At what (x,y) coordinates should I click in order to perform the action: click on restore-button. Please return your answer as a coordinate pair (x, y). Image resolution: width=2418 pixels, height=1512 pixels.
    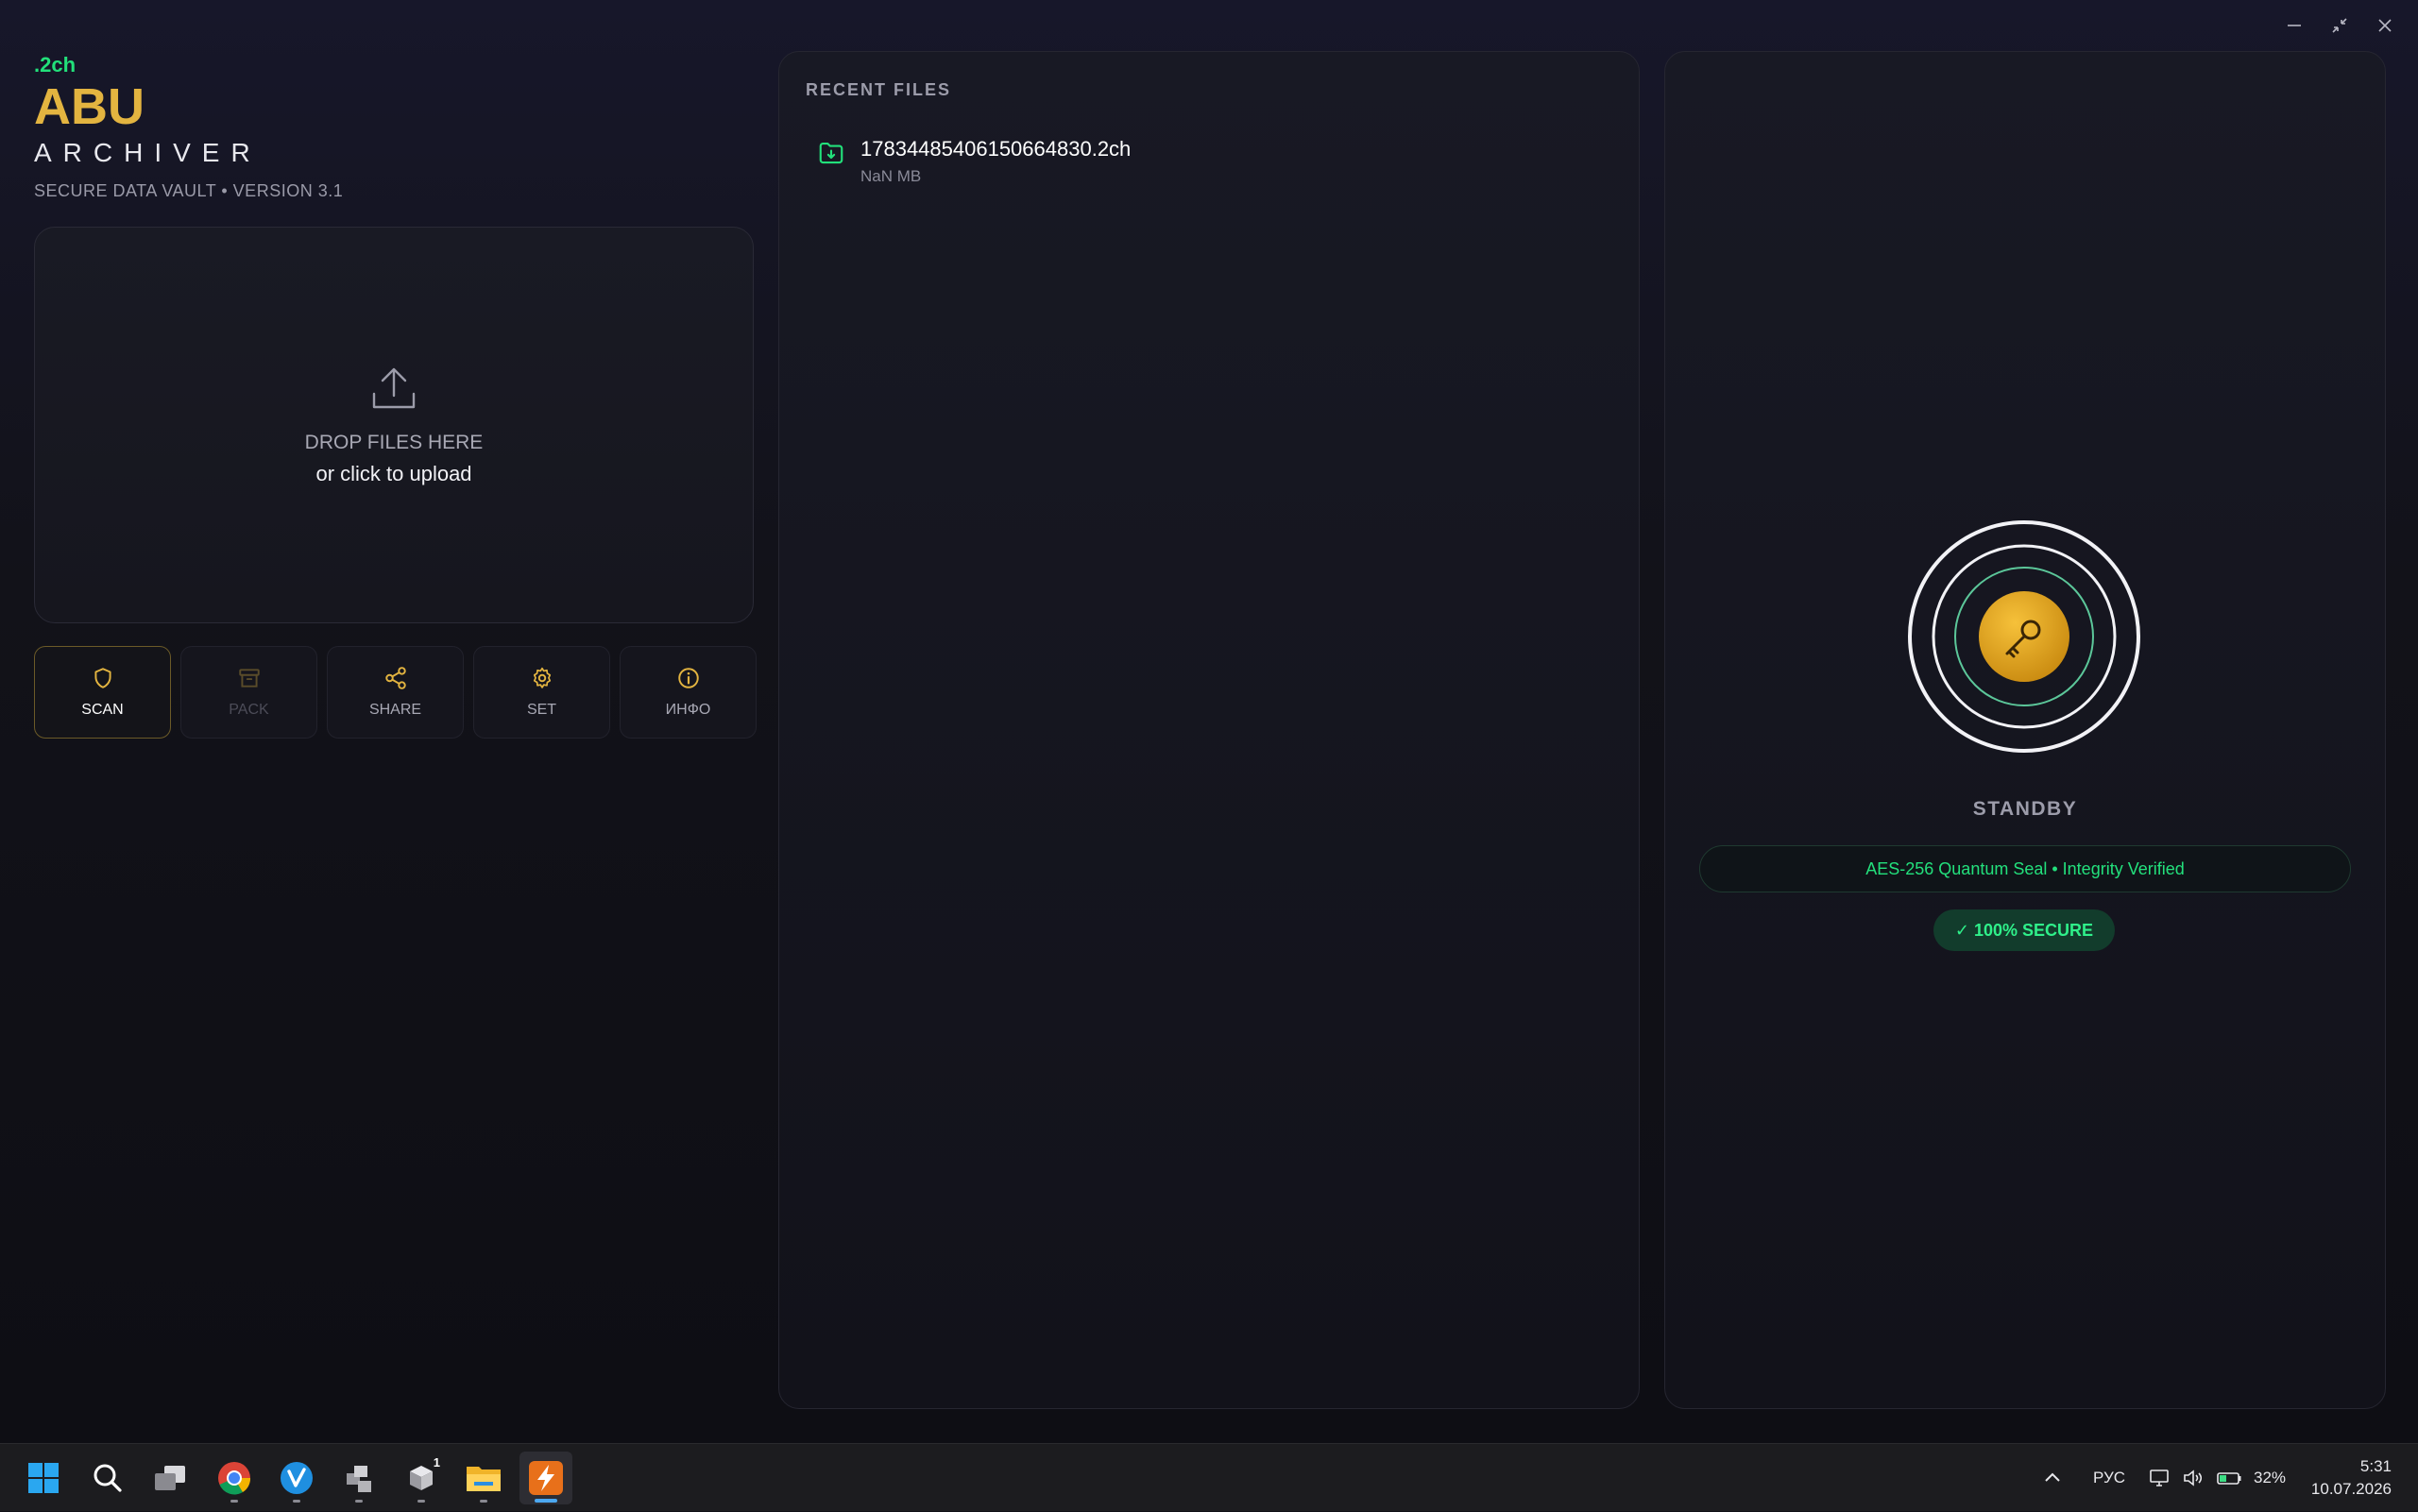
    Looking at the image, I should click on (2339, 26).